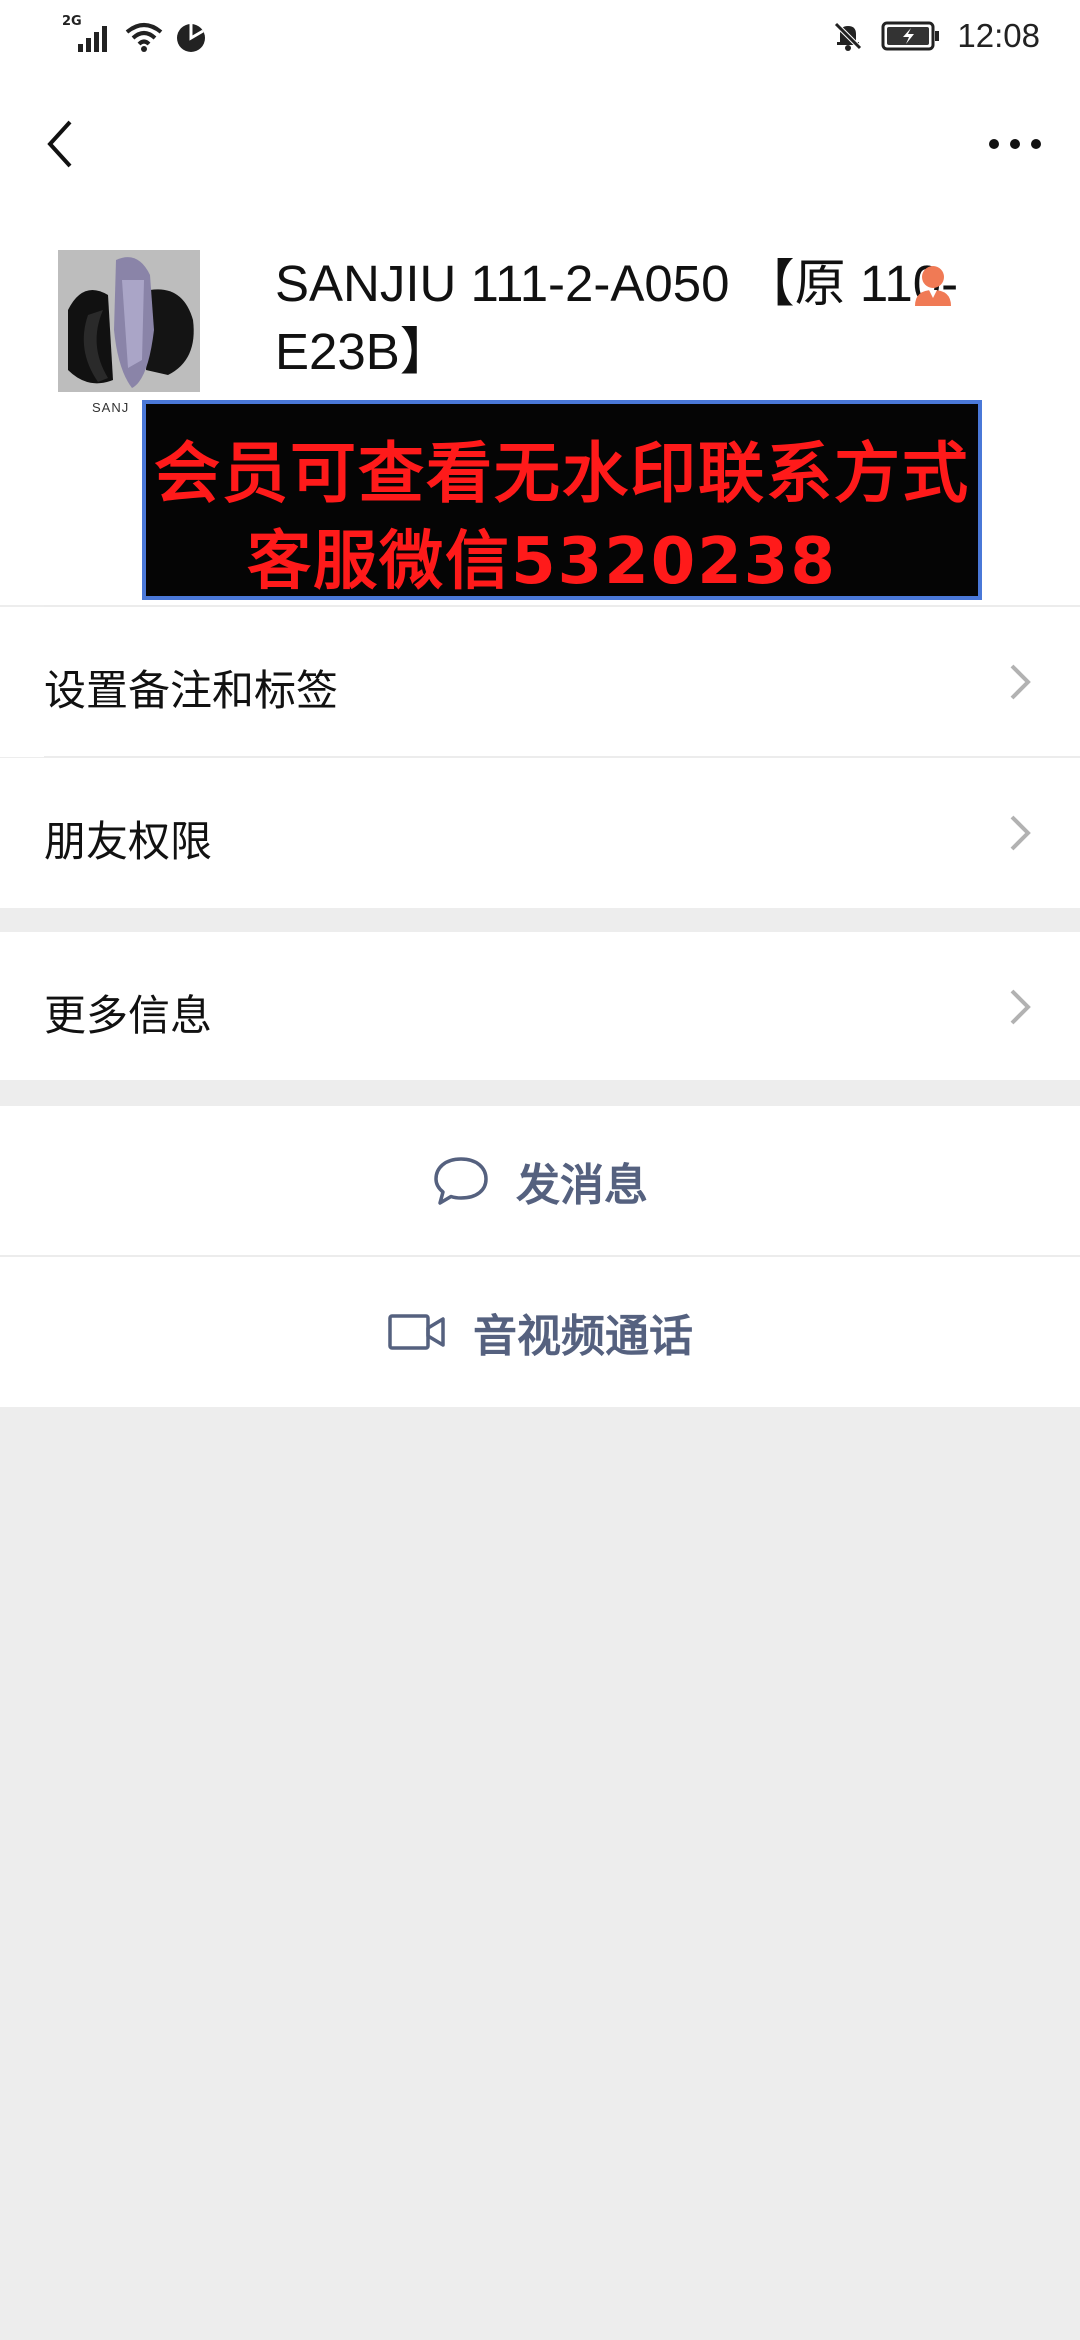  I want to click on more-dots-icon, so click(1015, 144).